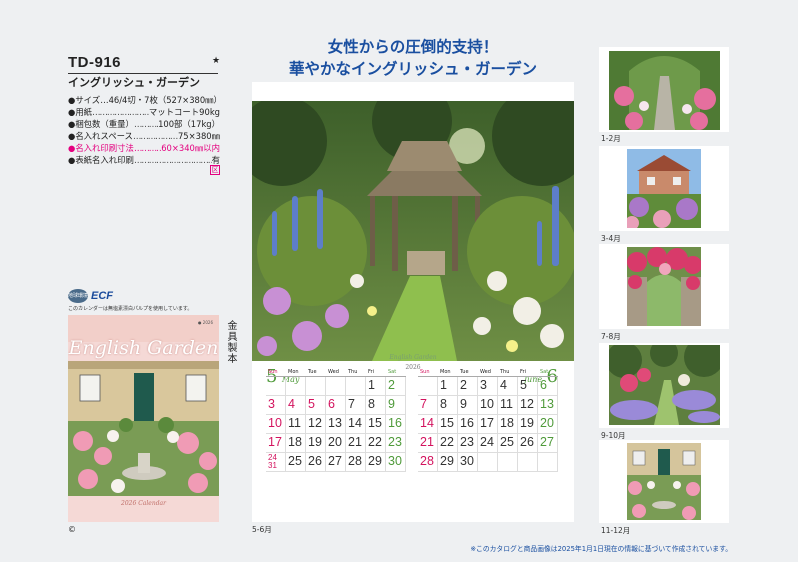 This screenshot has width=798, height=562. What do you see at coordinates (143, 509) in the screenshot?
I see `cover-calendar-label: 2026 Calendar` at bounding box center [143, 509].